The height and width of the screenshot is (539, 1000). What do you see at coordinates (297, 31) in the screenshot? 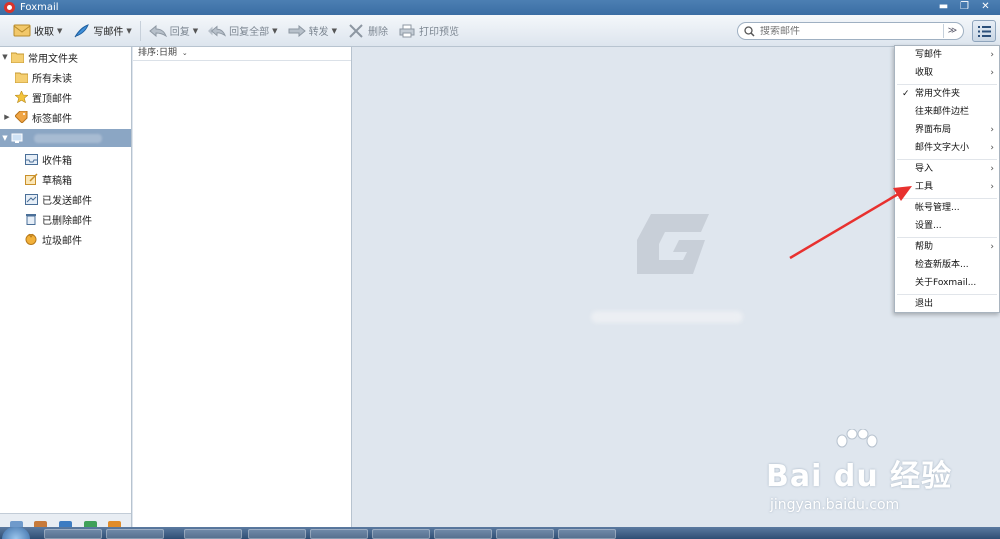
I see `forward-arrow-icon` at bounding box center [297, 31].